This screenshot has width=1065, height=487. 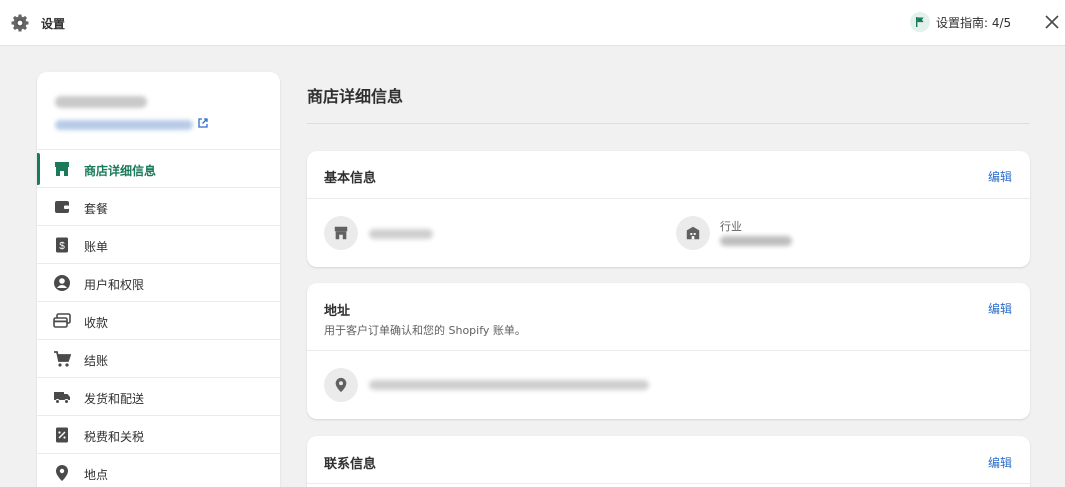 What do you see at coordinates (668, 317) in the screenshot?
I see `card-header: 地址 用于客户订单确认和您的 Shopify 账单。 编辑` at bounding box center [668, 317].